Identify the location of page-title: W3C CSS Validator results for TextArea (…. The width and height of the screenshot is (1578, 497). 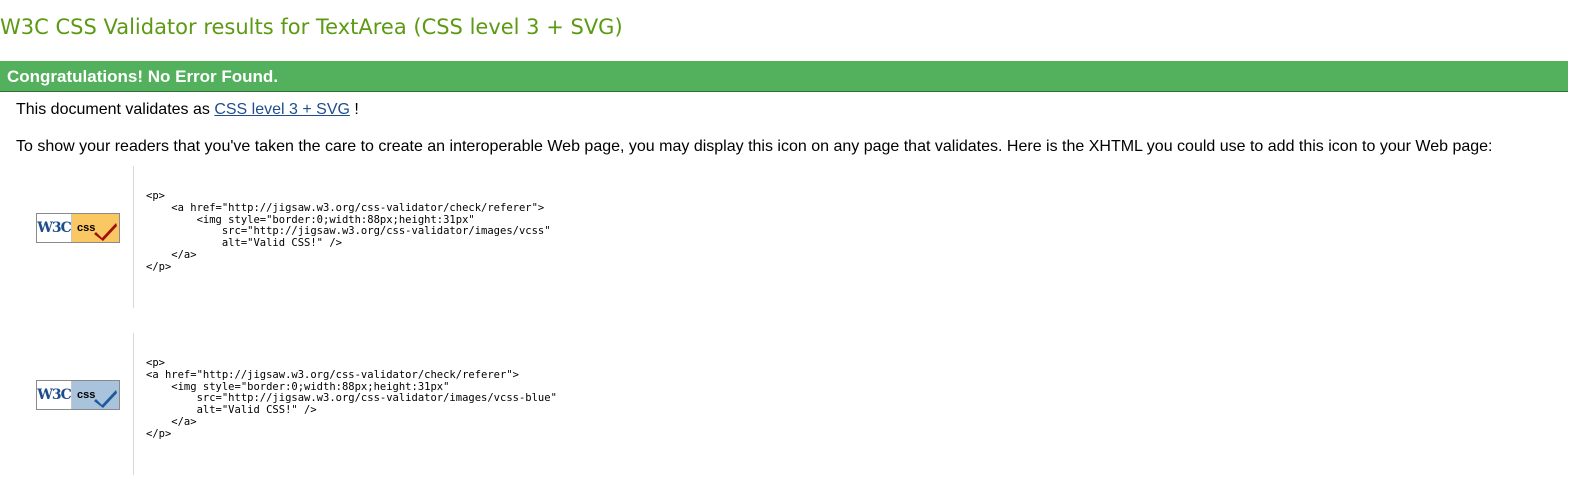
(311, 27).